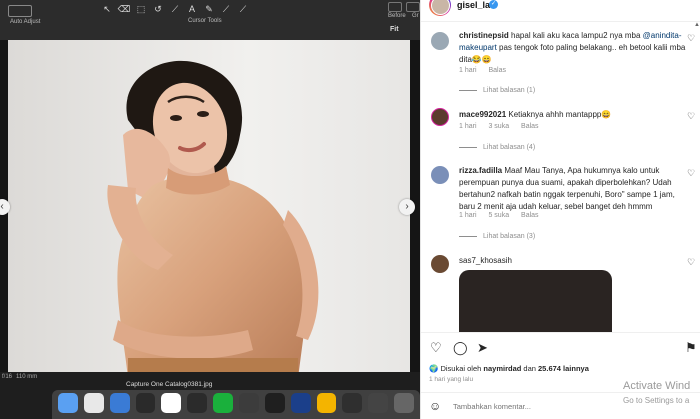  Describe the element at coordinates (415, 16) in the screenshot. I see `grid-label: Gr` at that location.